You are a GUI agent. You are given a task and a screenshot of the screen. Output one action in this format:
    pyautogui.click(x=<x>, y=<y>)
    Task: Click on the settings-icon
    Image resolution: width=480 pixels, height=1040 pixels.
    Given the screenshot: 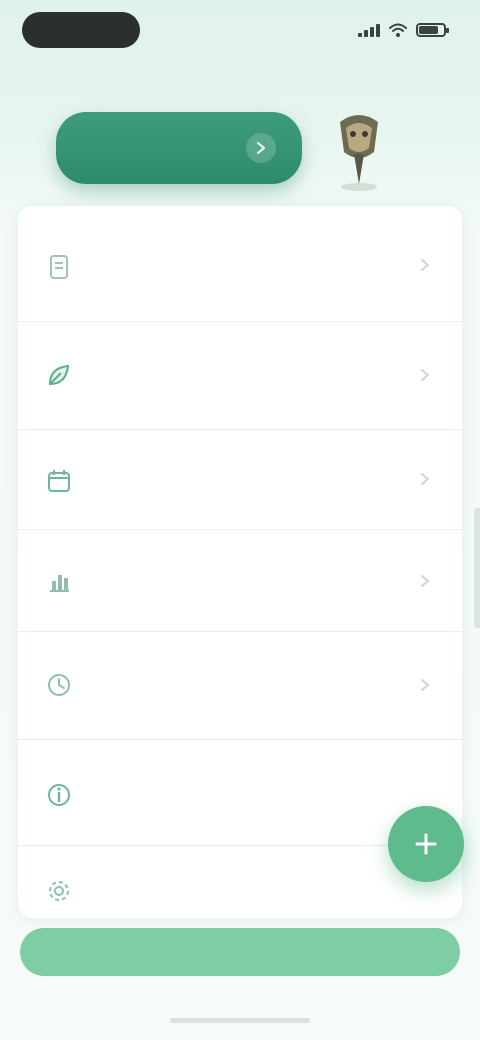 What is the action you would take?
    pyautogui.click(x=59, y=891)
    